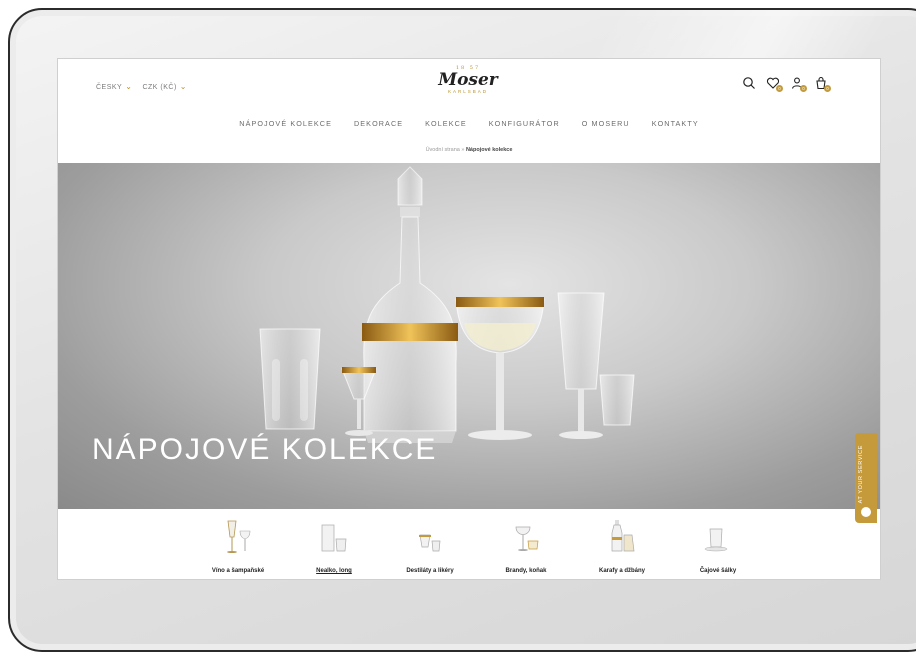 Image resolution: width=916 pixels, height=652 pixels. What do you see at coordinates (798, 84) in the screenshot?
I see `account-icon: 0` at bounding box center [798, 84].